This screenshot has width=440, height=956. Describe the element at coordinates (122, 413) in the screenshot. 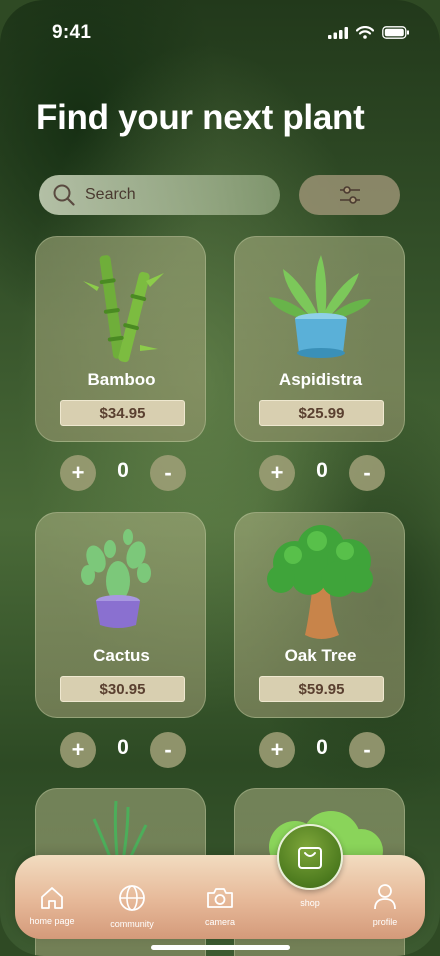

I see `plant-price: $34.95` at that location.